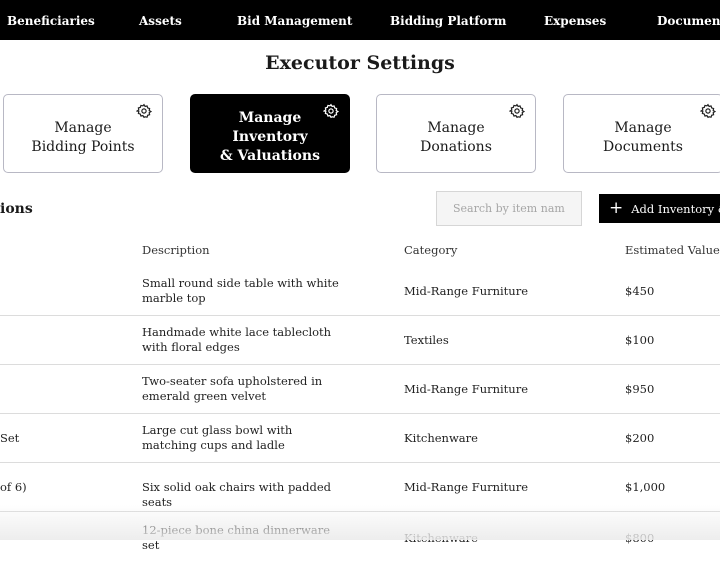 This screenshot has height=561, width=720. Describe the element at coordinates (675, 208) in the screenshot. I see `add-inventory-label: Add Inventory & V` at that location.